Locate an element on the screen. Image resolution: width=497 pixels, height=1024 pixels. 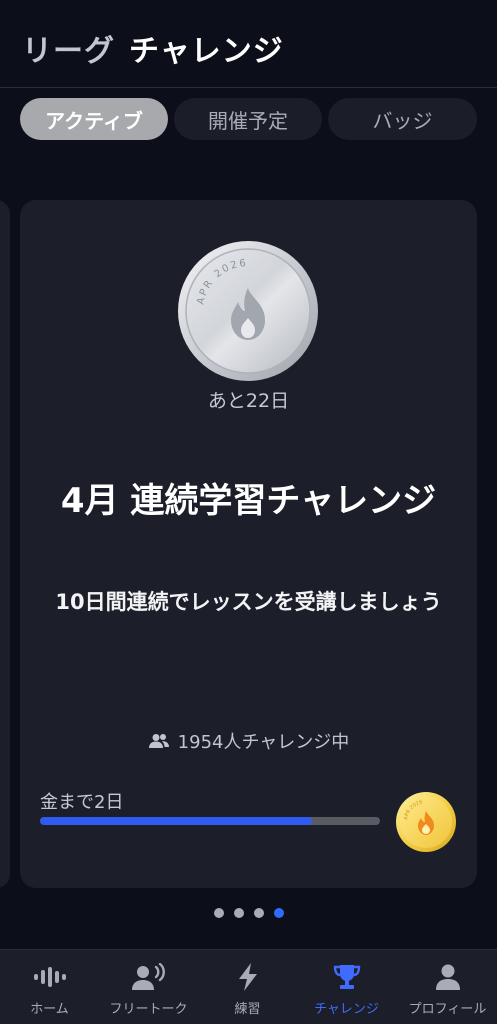
tab-upcoming: 開催予定 is located at coordinates (248, 119).